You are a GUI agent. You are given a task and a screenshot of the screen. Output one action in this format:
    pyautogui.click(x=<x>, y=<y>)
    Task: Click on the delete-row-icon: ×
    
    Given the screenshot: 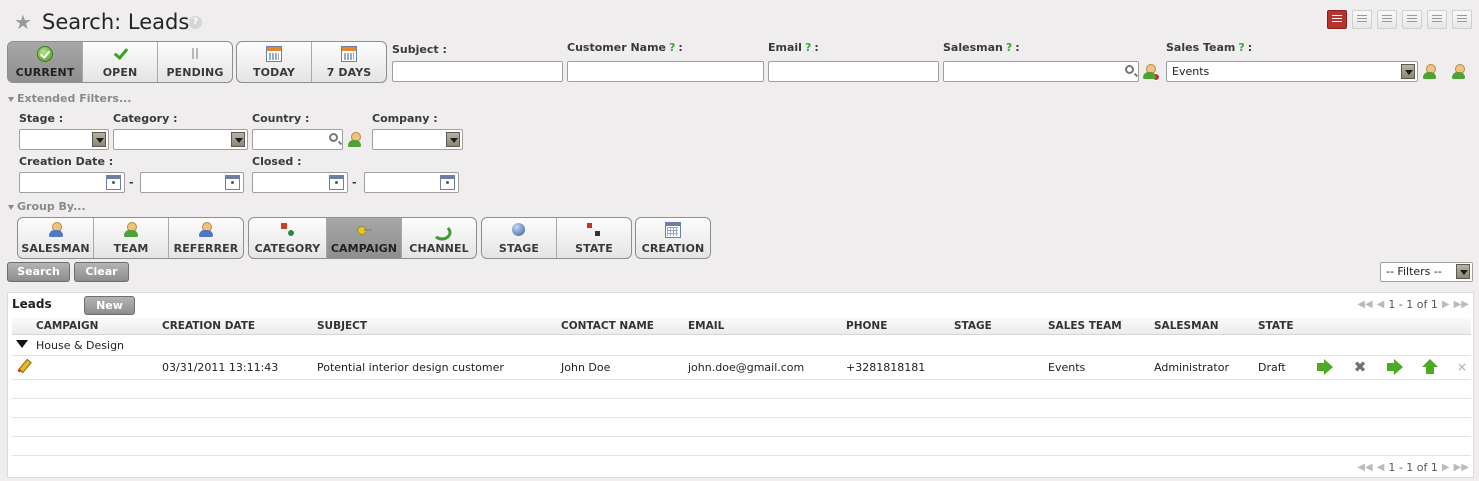 What is the action you would take?
    pyautogui.click(x=1462, y=367)
    